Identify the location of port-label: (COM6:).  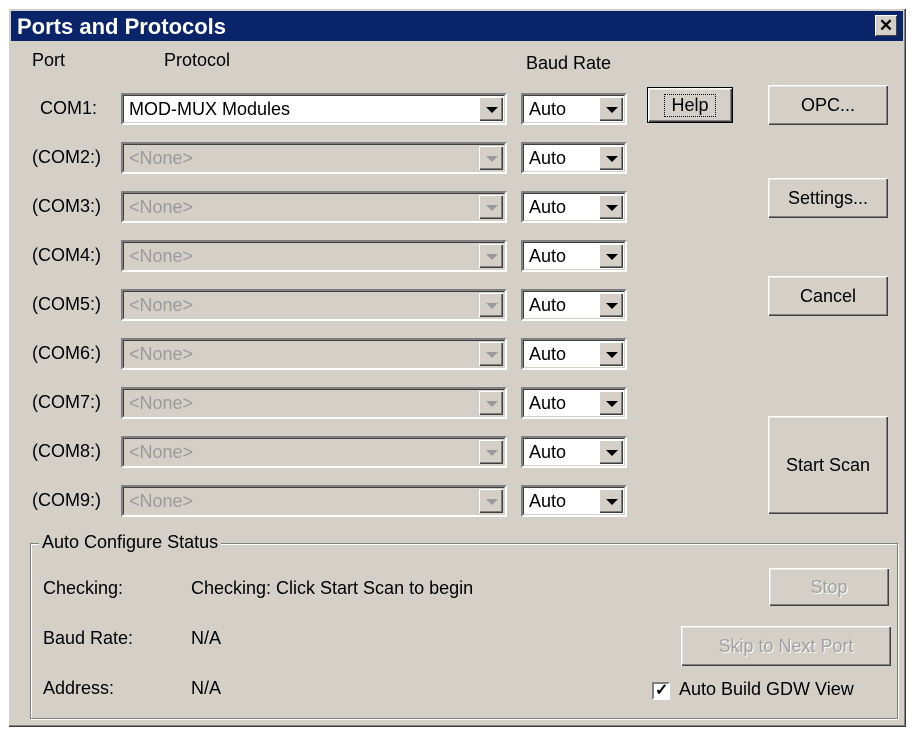
(66, 353).